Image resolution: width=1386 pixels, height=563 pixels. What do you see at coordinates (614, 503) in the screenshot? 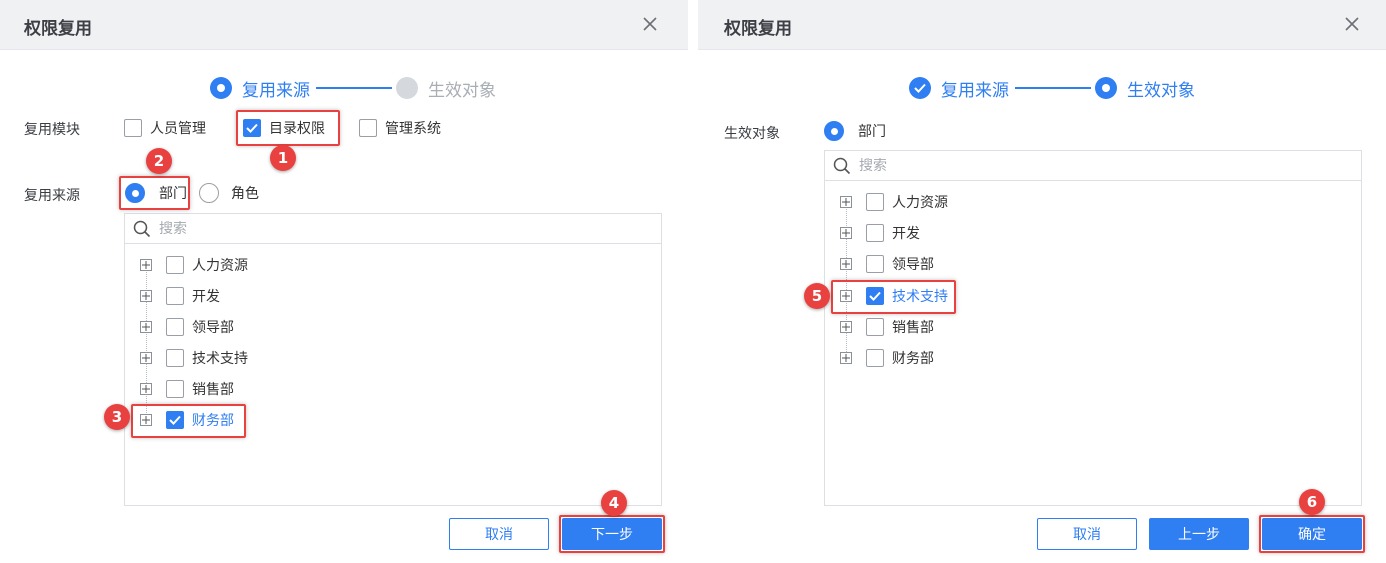
I see `step-badge-4: 4` at bounding box center [614, 503].